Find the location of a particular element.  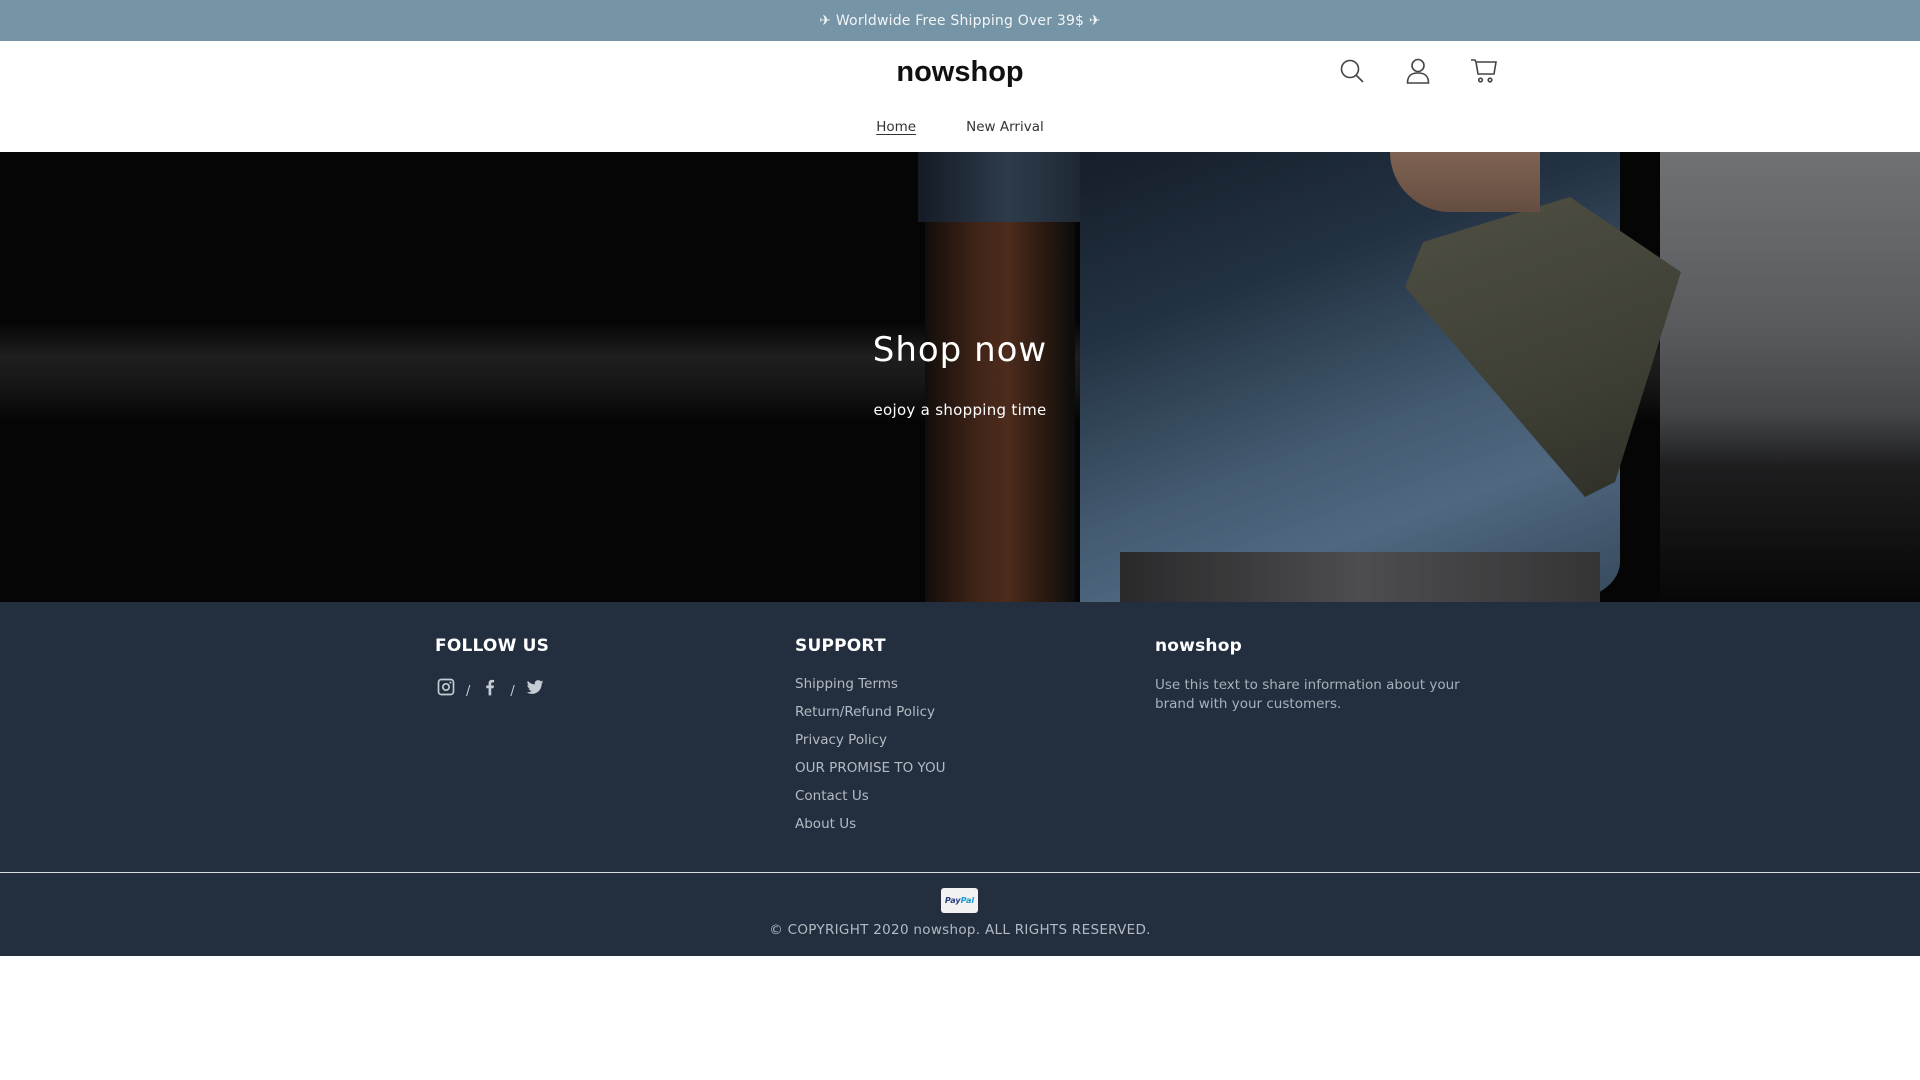

facebook-icon is located at coordinates (490, 687).